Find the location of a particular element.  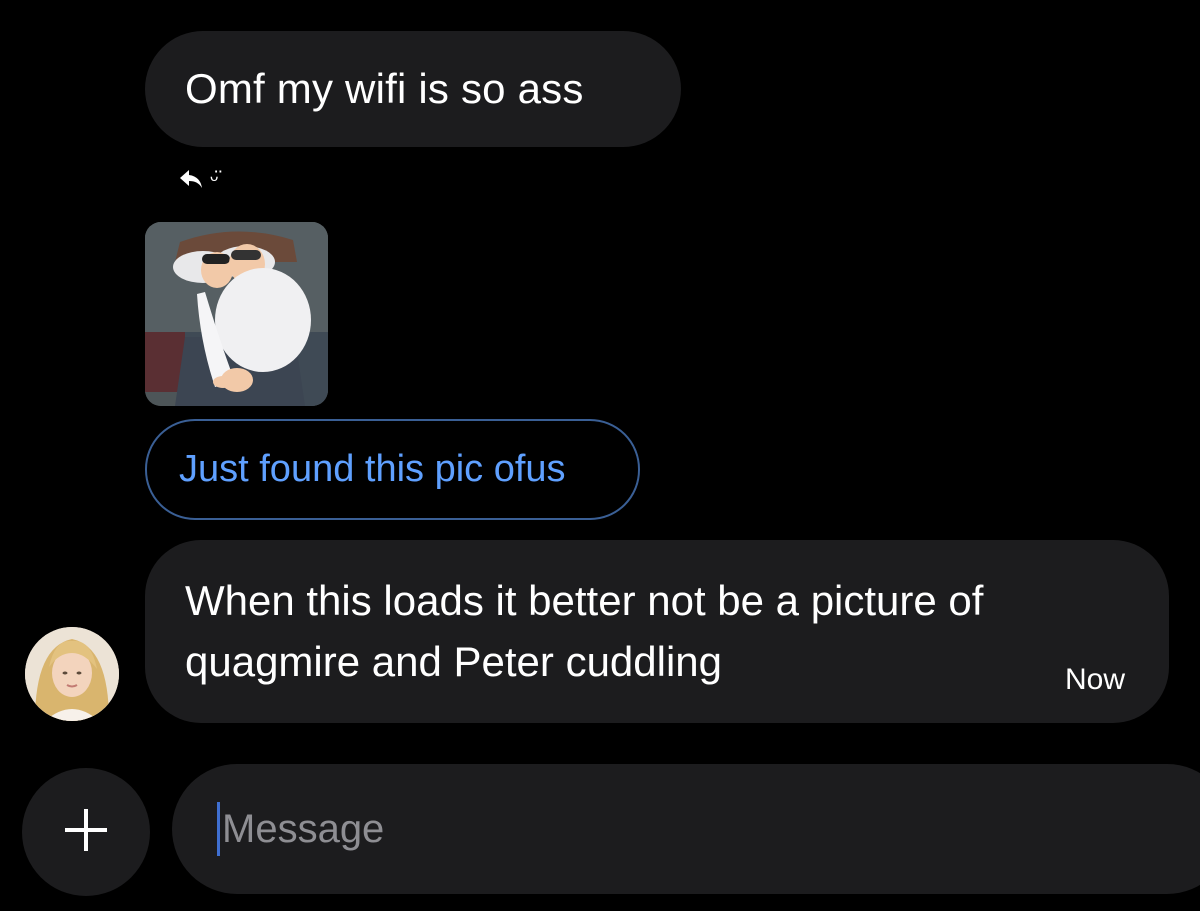

message-composer is located at coordinates (686, 829).